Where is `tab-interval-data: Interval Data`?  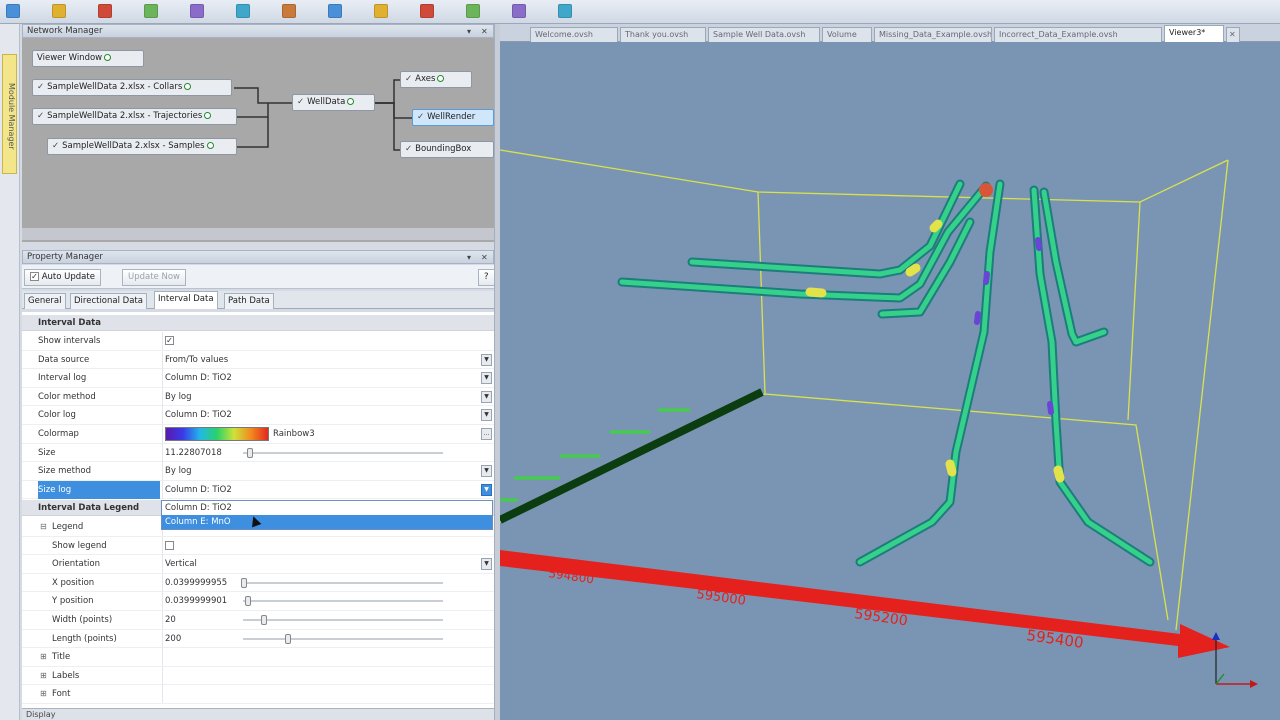 tab-interval-data: Interval Data is located at coordinates (186, 300).